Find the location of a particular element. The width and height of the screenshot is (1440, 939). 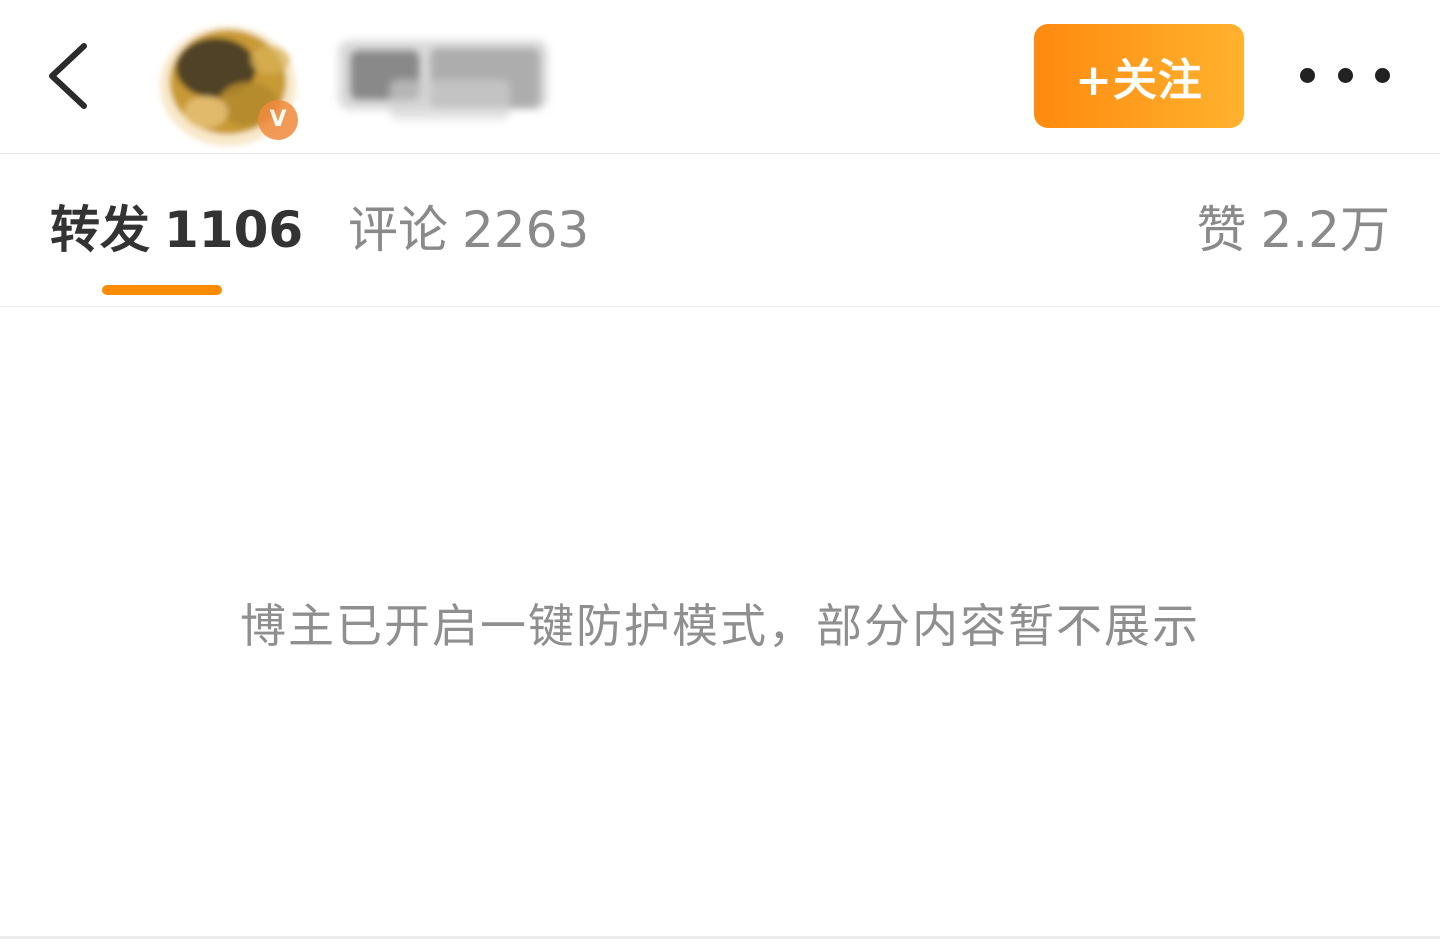

active-tab-indicator is located at coordinates (162, 290).